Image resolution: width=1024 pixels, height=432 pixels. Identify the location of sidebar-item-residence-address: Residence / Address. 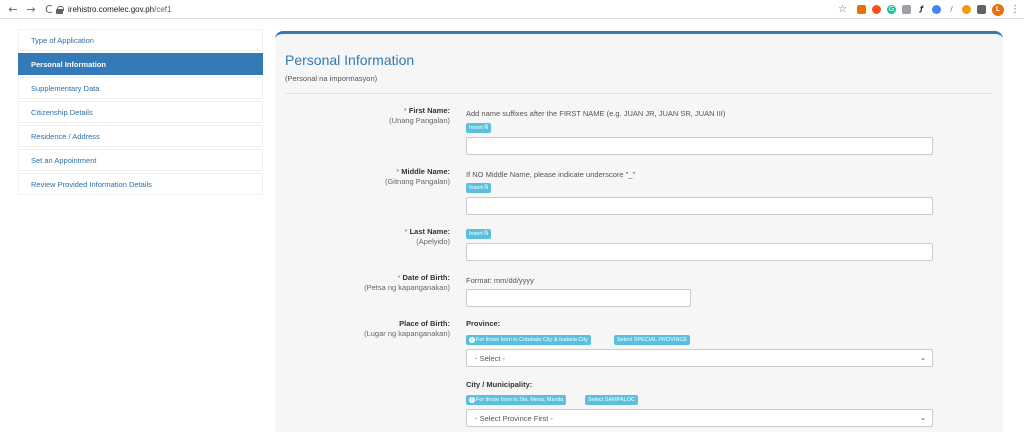
(140, 136).